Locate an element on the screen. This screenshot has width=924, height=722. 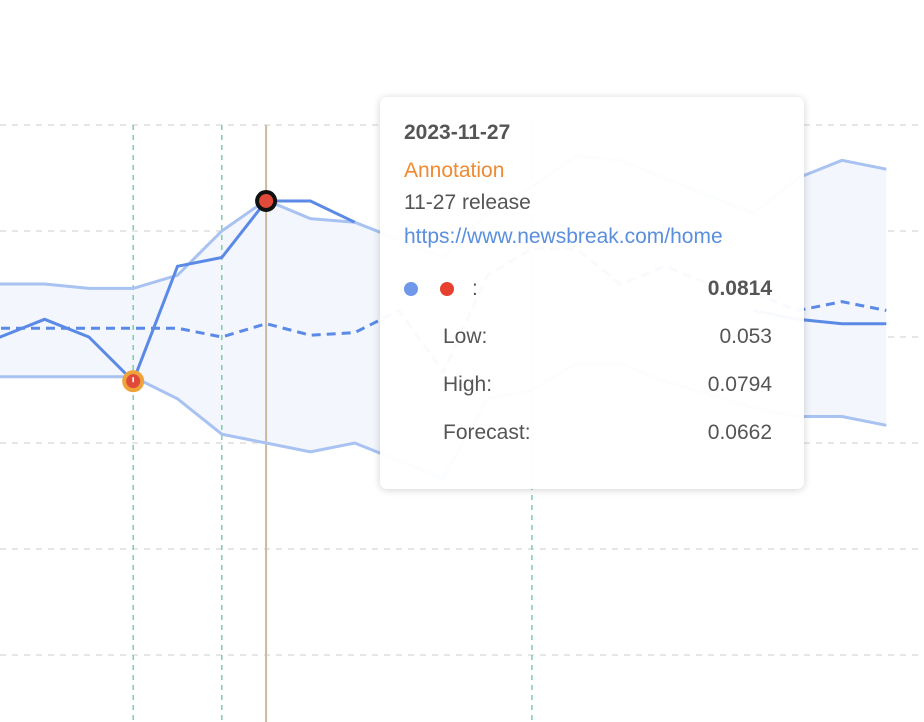
tooltip-main-label: : is located at coordinates (475, 288).